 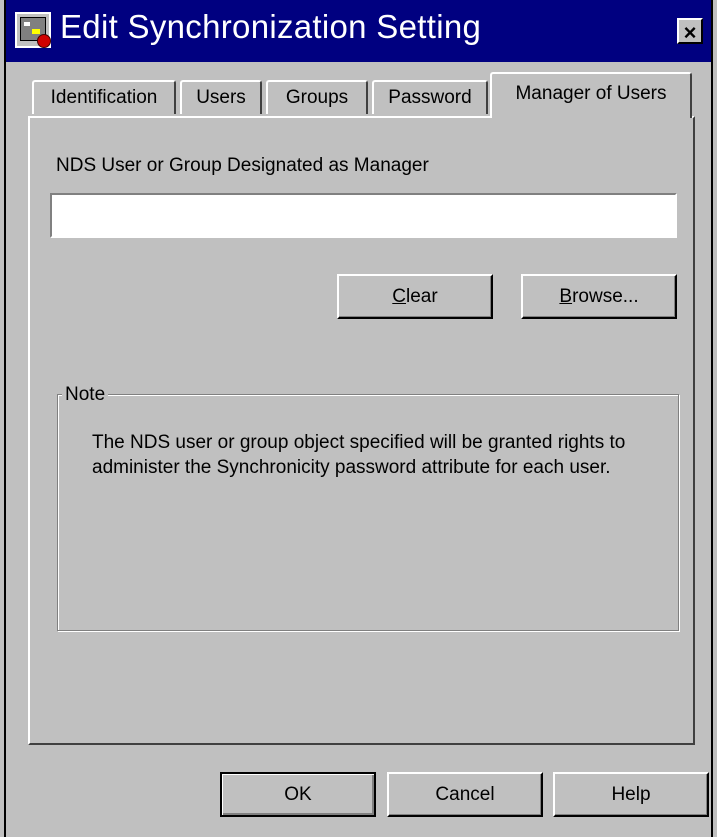 What do you see at coordinates (399, 296) in the screenshot?
I see `clear-mnemonic: C` at bounding box center [399, 296].